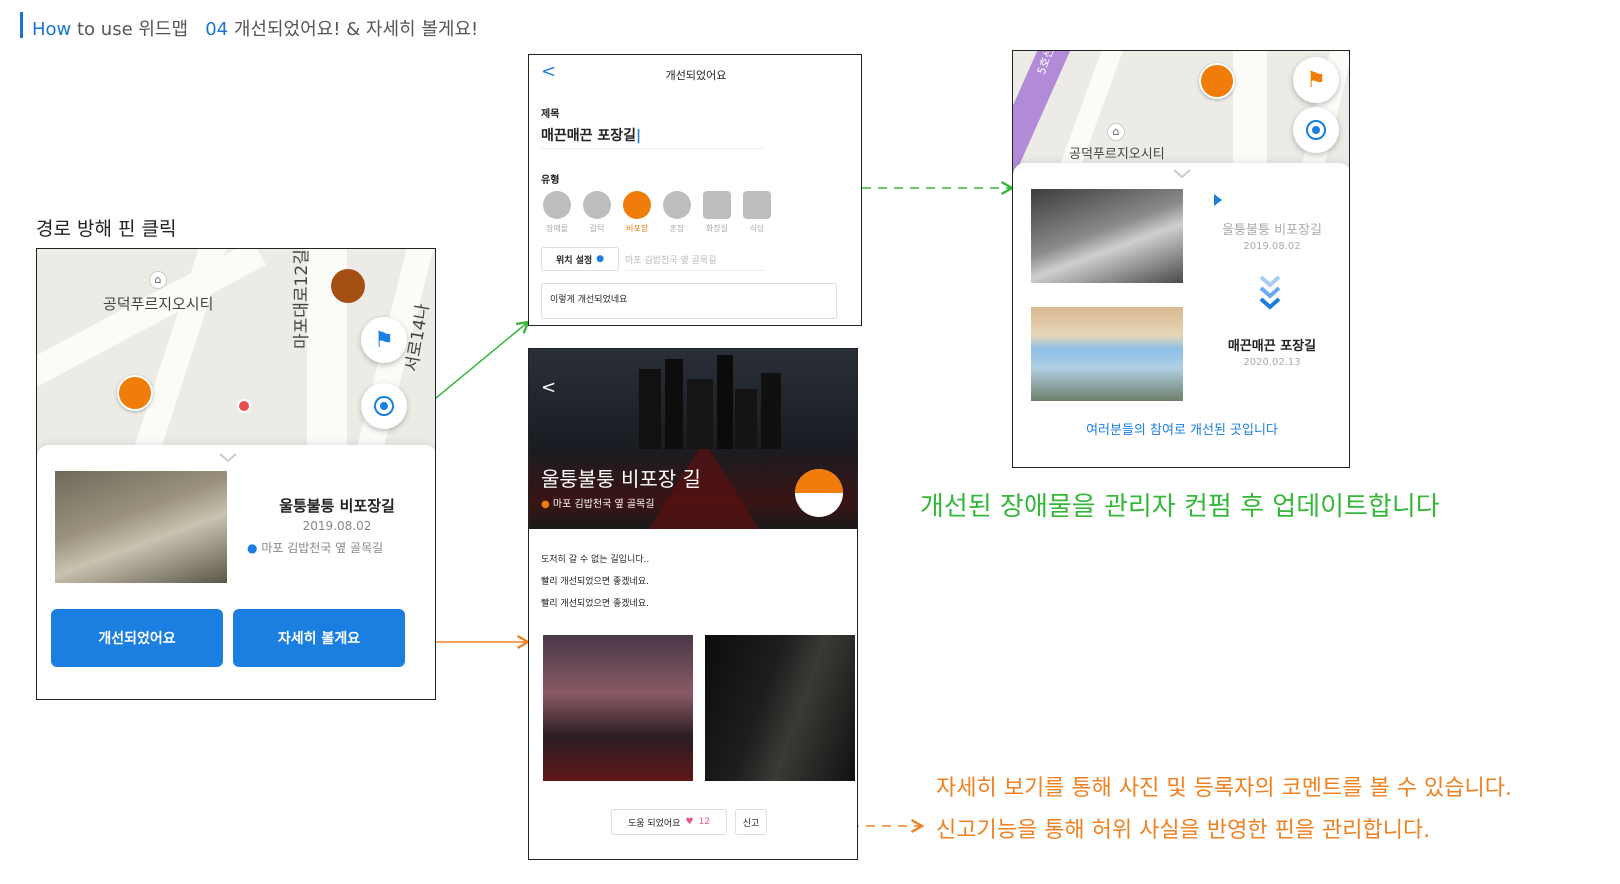 This screenshot has width=1620, height=884. Describe the element at coordinates (1117, 154) in the screenshot. I see `result-map-place-label: 공덕푸르지오시티` at that location.